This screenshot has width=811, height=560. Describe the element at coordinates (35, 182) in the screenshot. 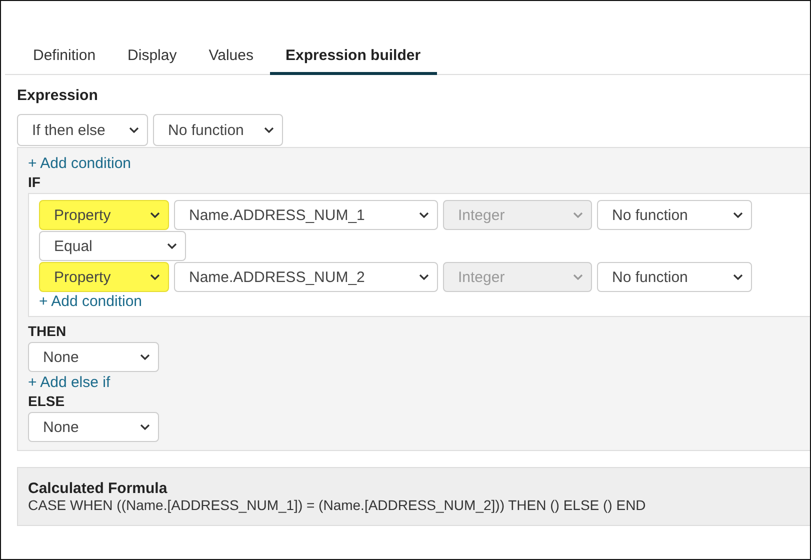

I see `if-label: IF` at that location.